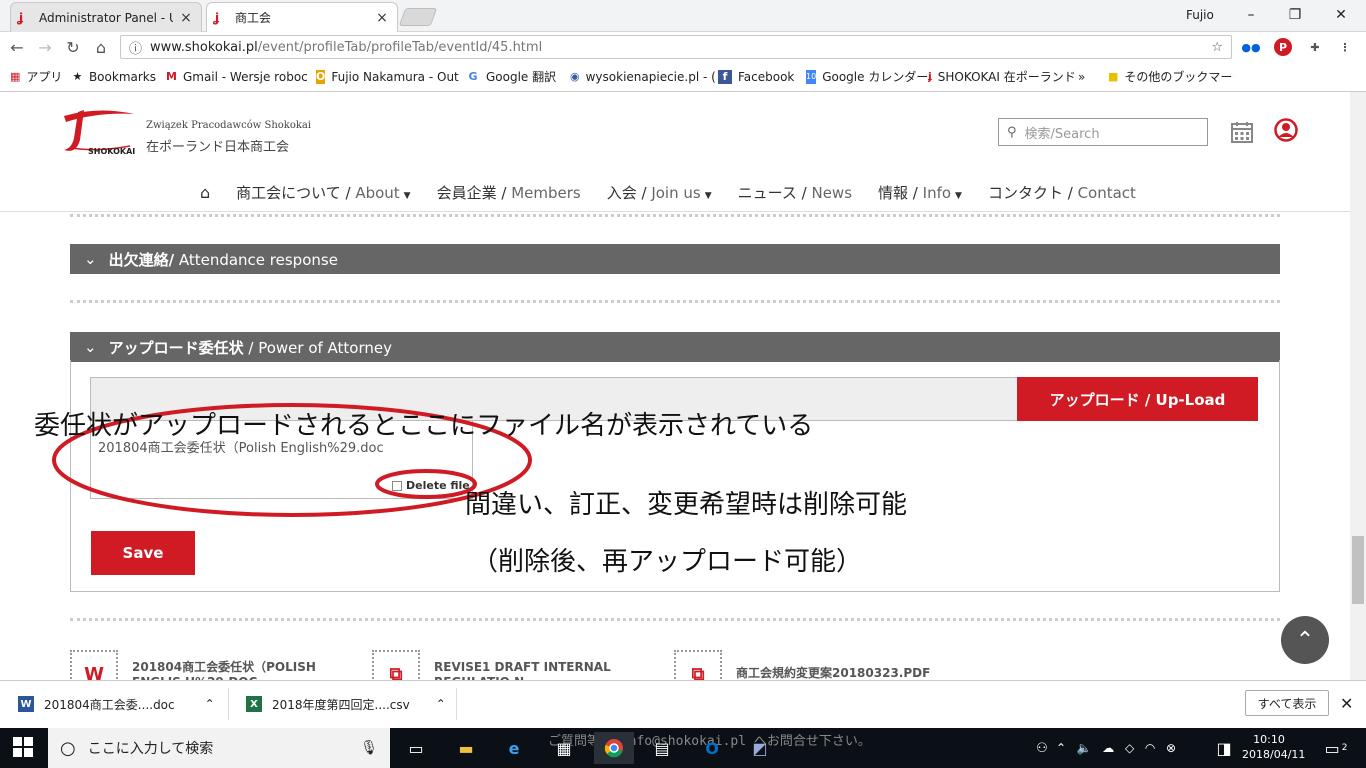 The width and height of the screenshot is (1366, 768). Describe the element at coordinates (135, 47) in the screenshot. I see `info-icon: ⓘ` at that location.